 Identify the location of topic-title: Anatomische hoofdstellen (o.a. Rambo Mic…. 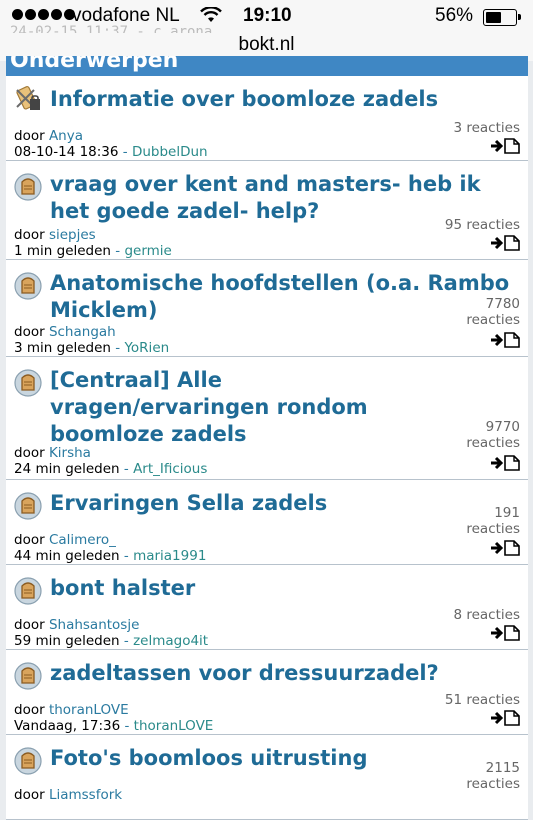
(267, 292).